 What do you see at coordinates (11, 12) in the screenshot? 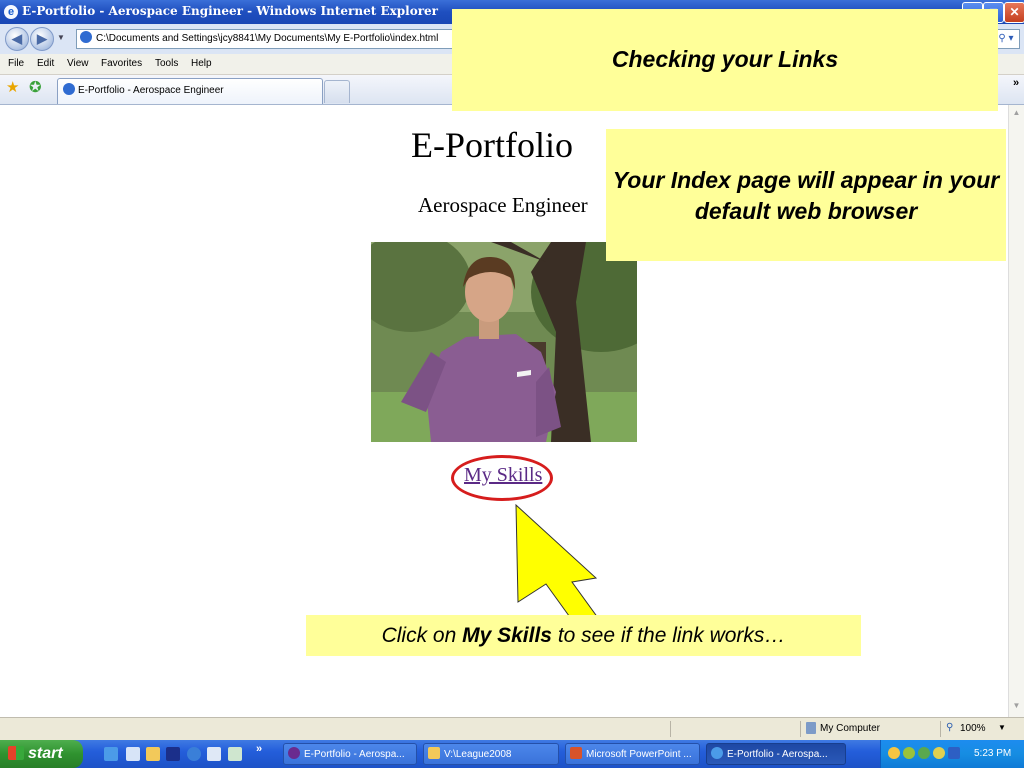
I see `internet-explorer-icon: e` at bounding box center [11, 12].